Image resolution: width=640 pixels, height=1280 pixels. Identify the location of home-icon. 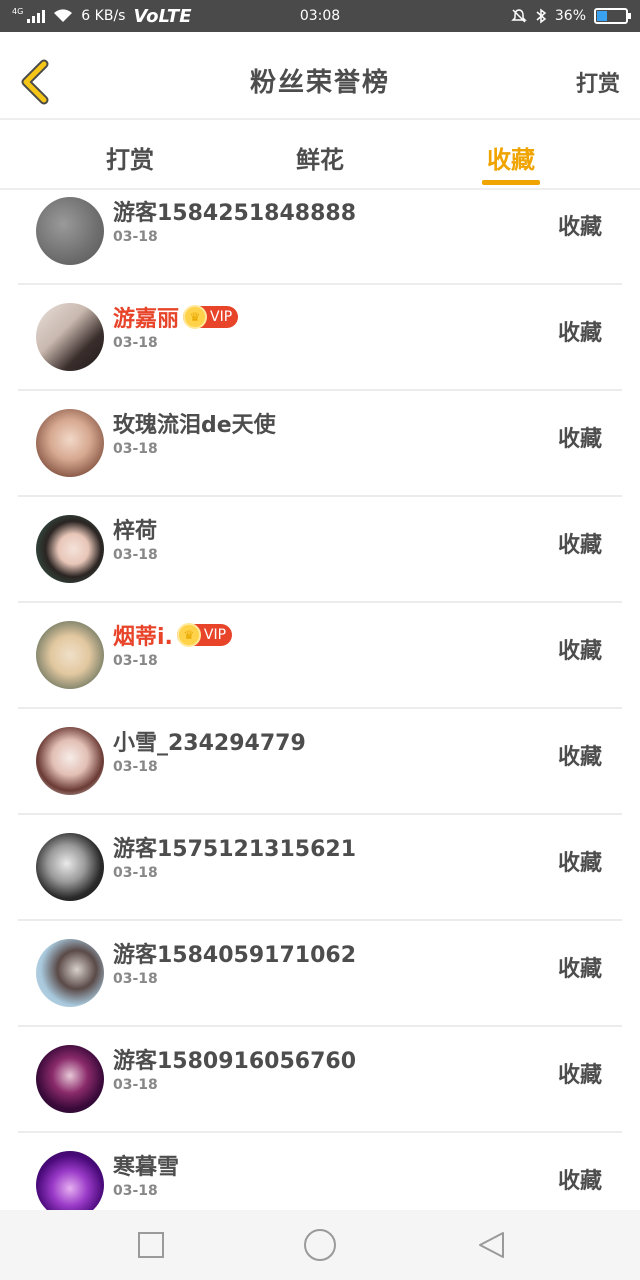
(320, 1245).